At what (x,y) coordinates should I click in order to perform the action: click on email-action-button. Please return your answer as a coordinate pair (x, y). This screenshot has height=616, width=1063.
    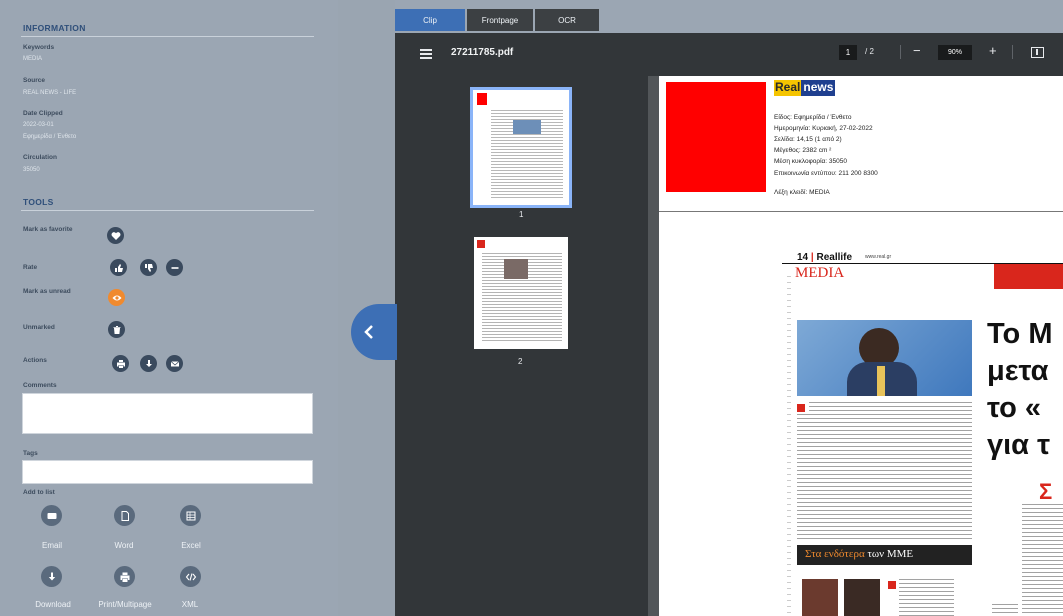
    Looking at the image, I should click on (174, 363).